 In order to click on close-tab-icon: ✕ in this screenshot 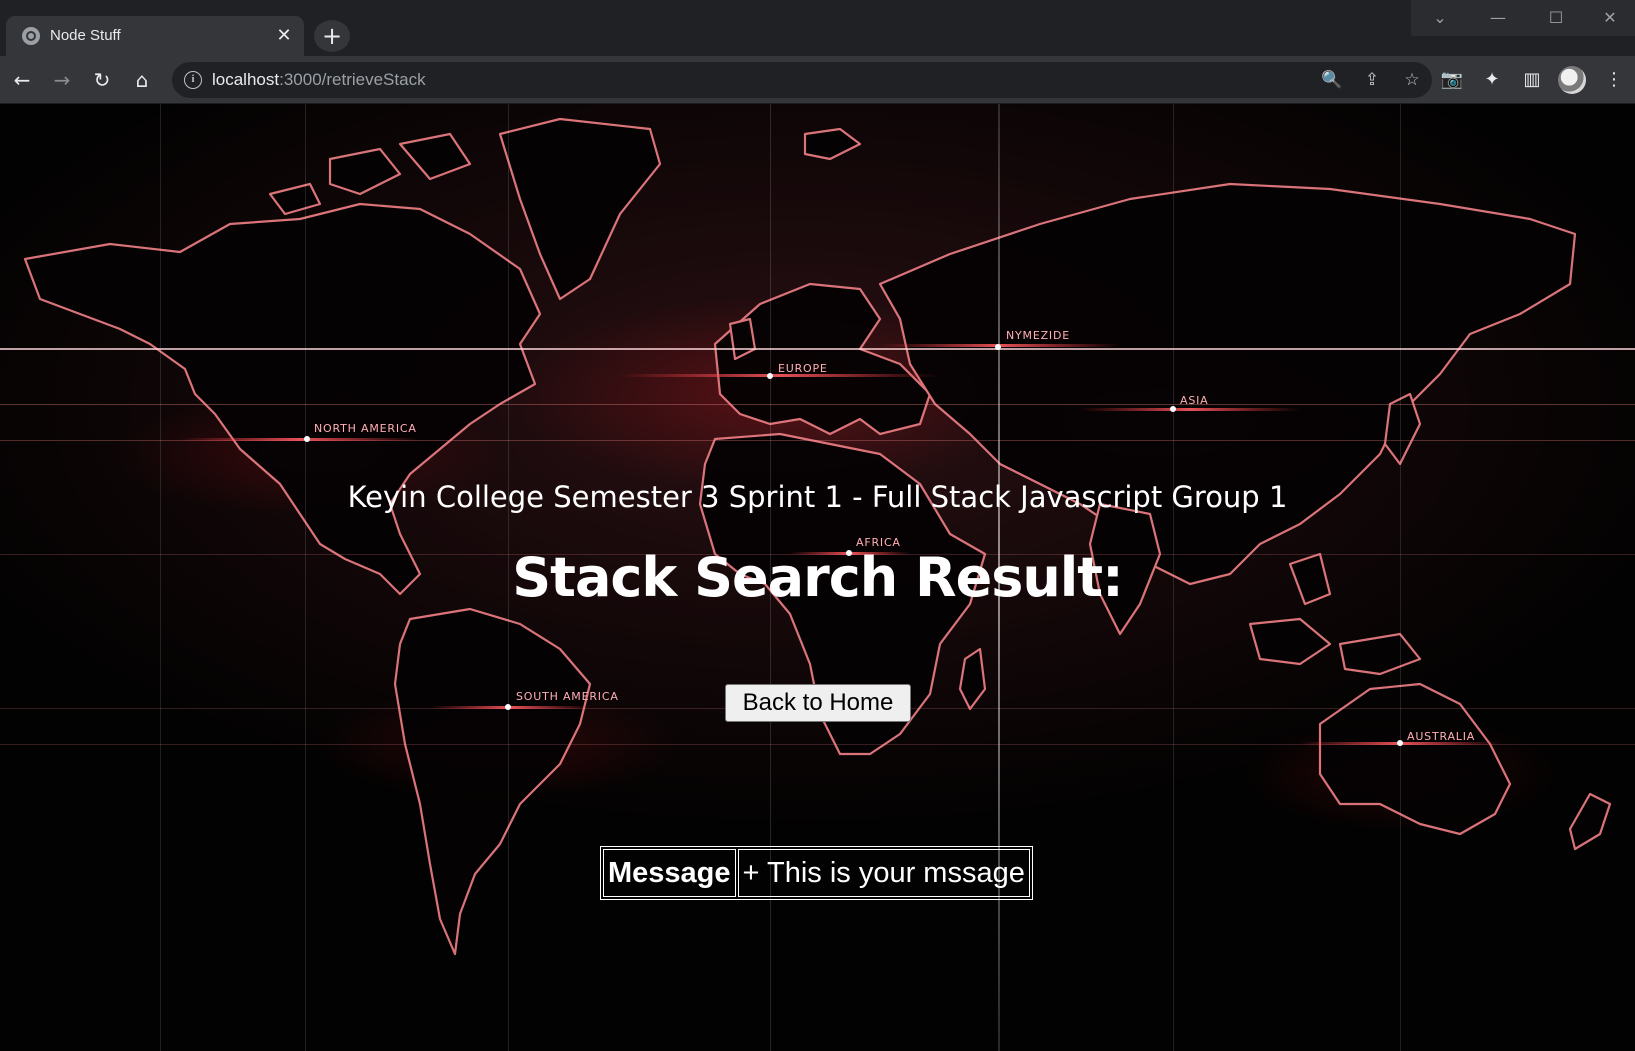, I will do `click(284, 36)`.